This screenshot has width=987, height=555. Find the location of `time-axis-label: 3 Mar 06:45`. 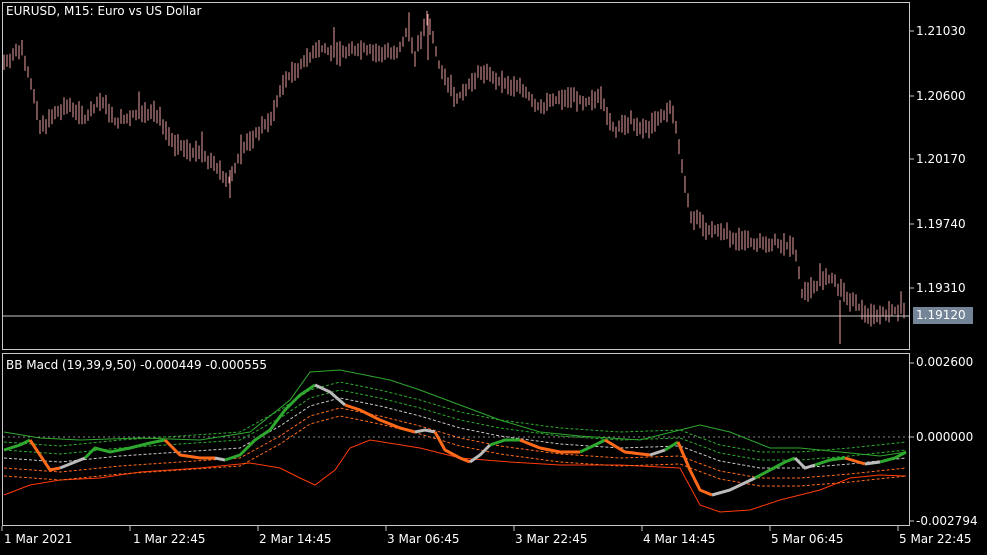

time-axis-label: 3 Mar 06:45 is located at coordinates (423, 539).